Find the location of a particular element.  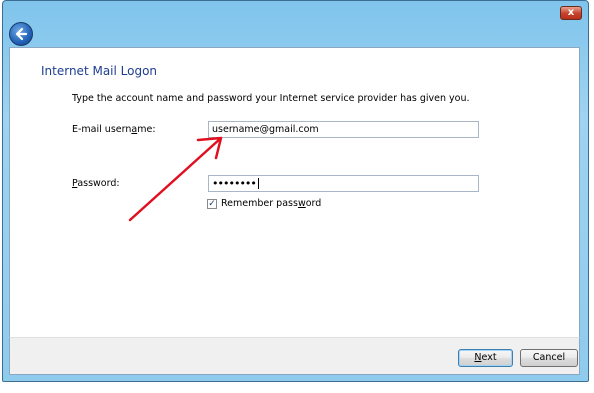

password-masked-value: •••••••• is located at coordinates (234, 183).